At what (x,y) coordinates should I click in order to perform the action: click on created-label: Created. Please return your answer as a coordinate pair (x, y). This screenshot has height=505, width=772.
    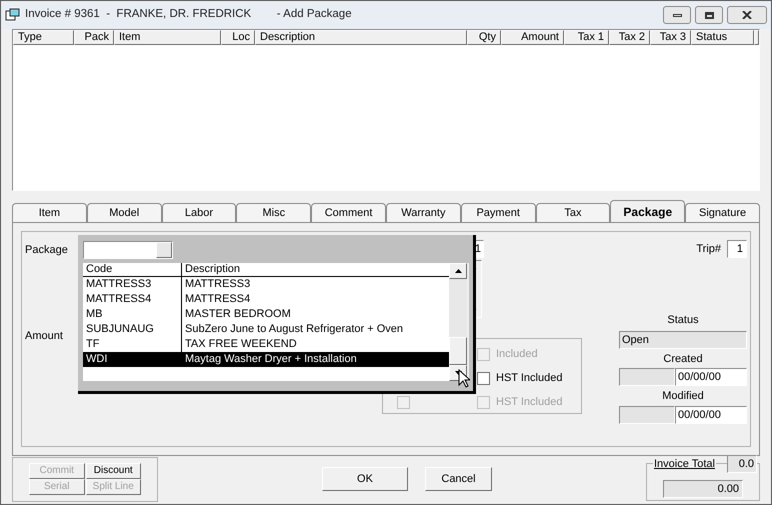
    Looking at the image, I should click on (683, 359).